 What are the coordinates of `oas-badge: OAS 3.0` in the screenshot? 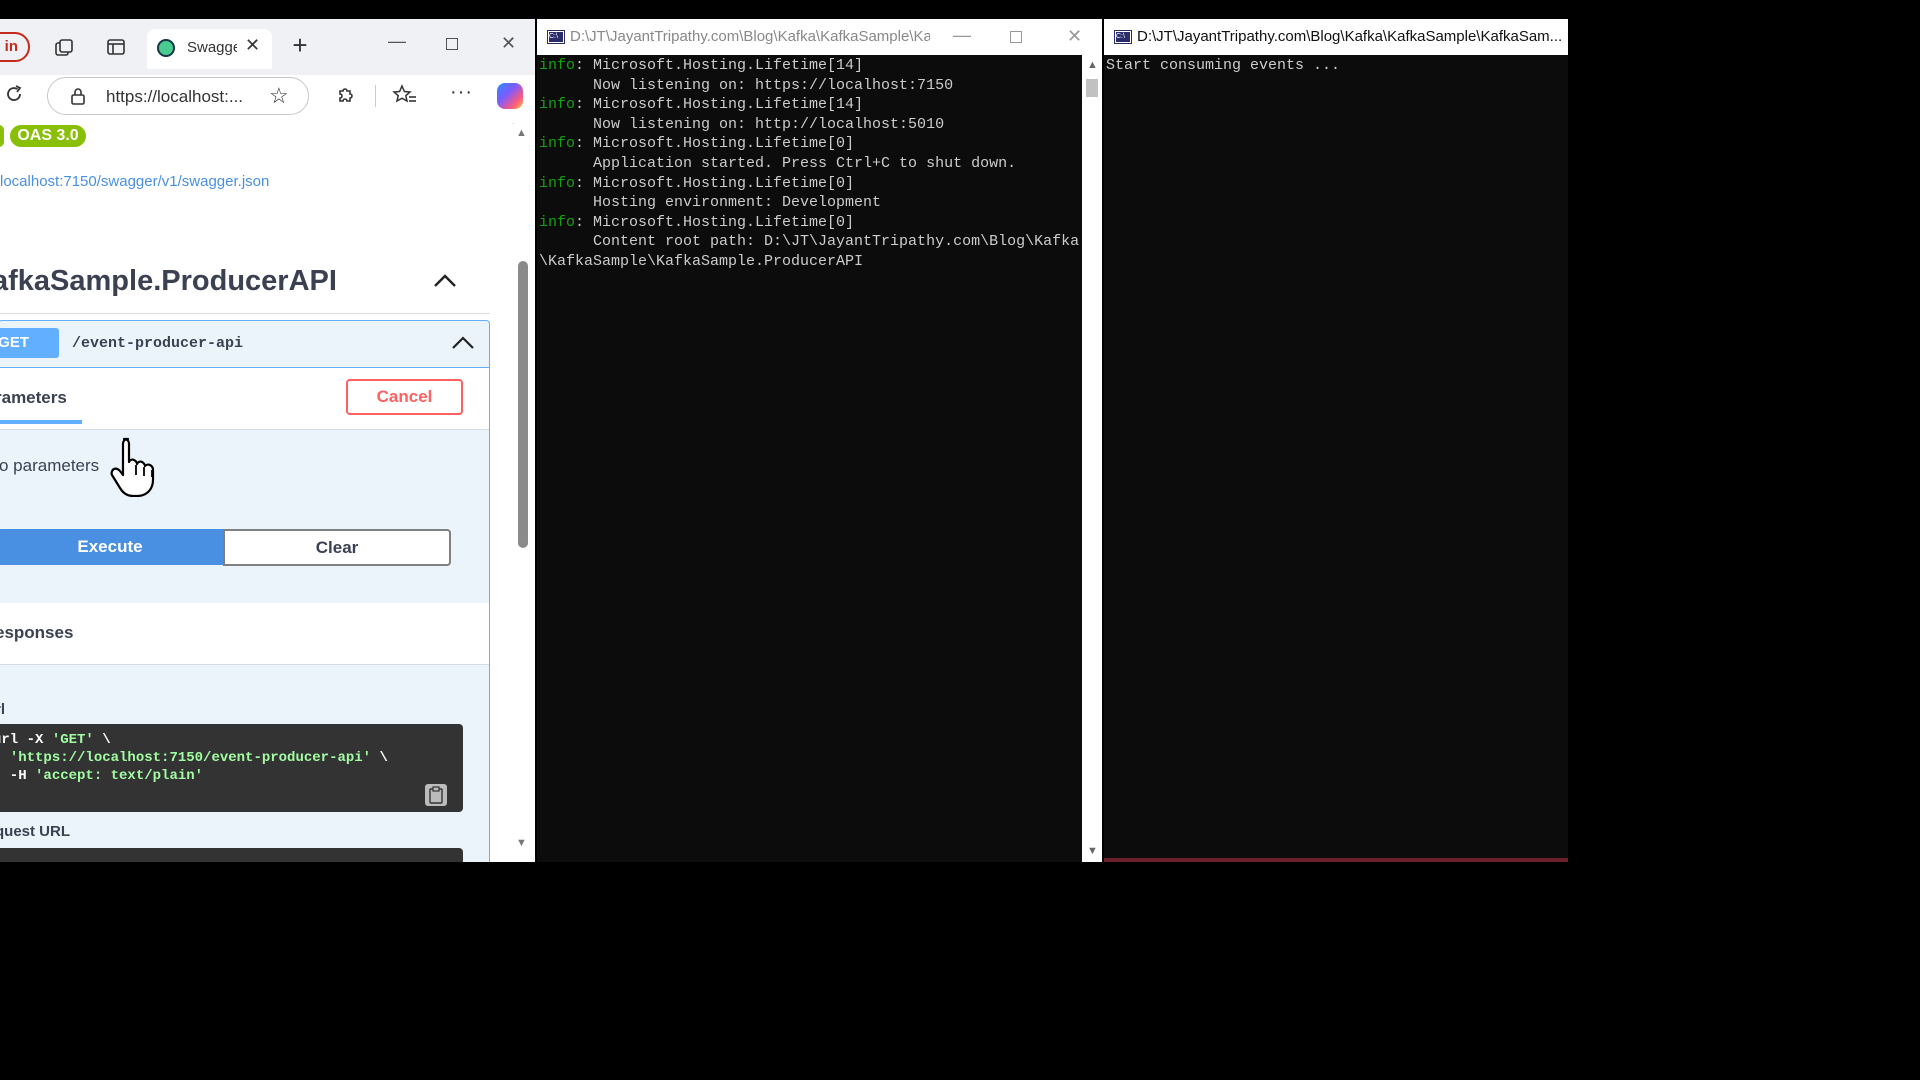 It's located at (48, 136).